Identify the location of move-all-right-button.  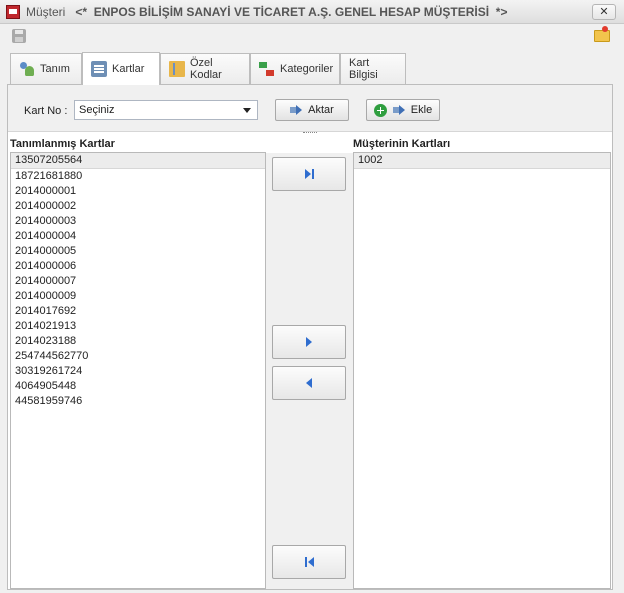
(309, 174).